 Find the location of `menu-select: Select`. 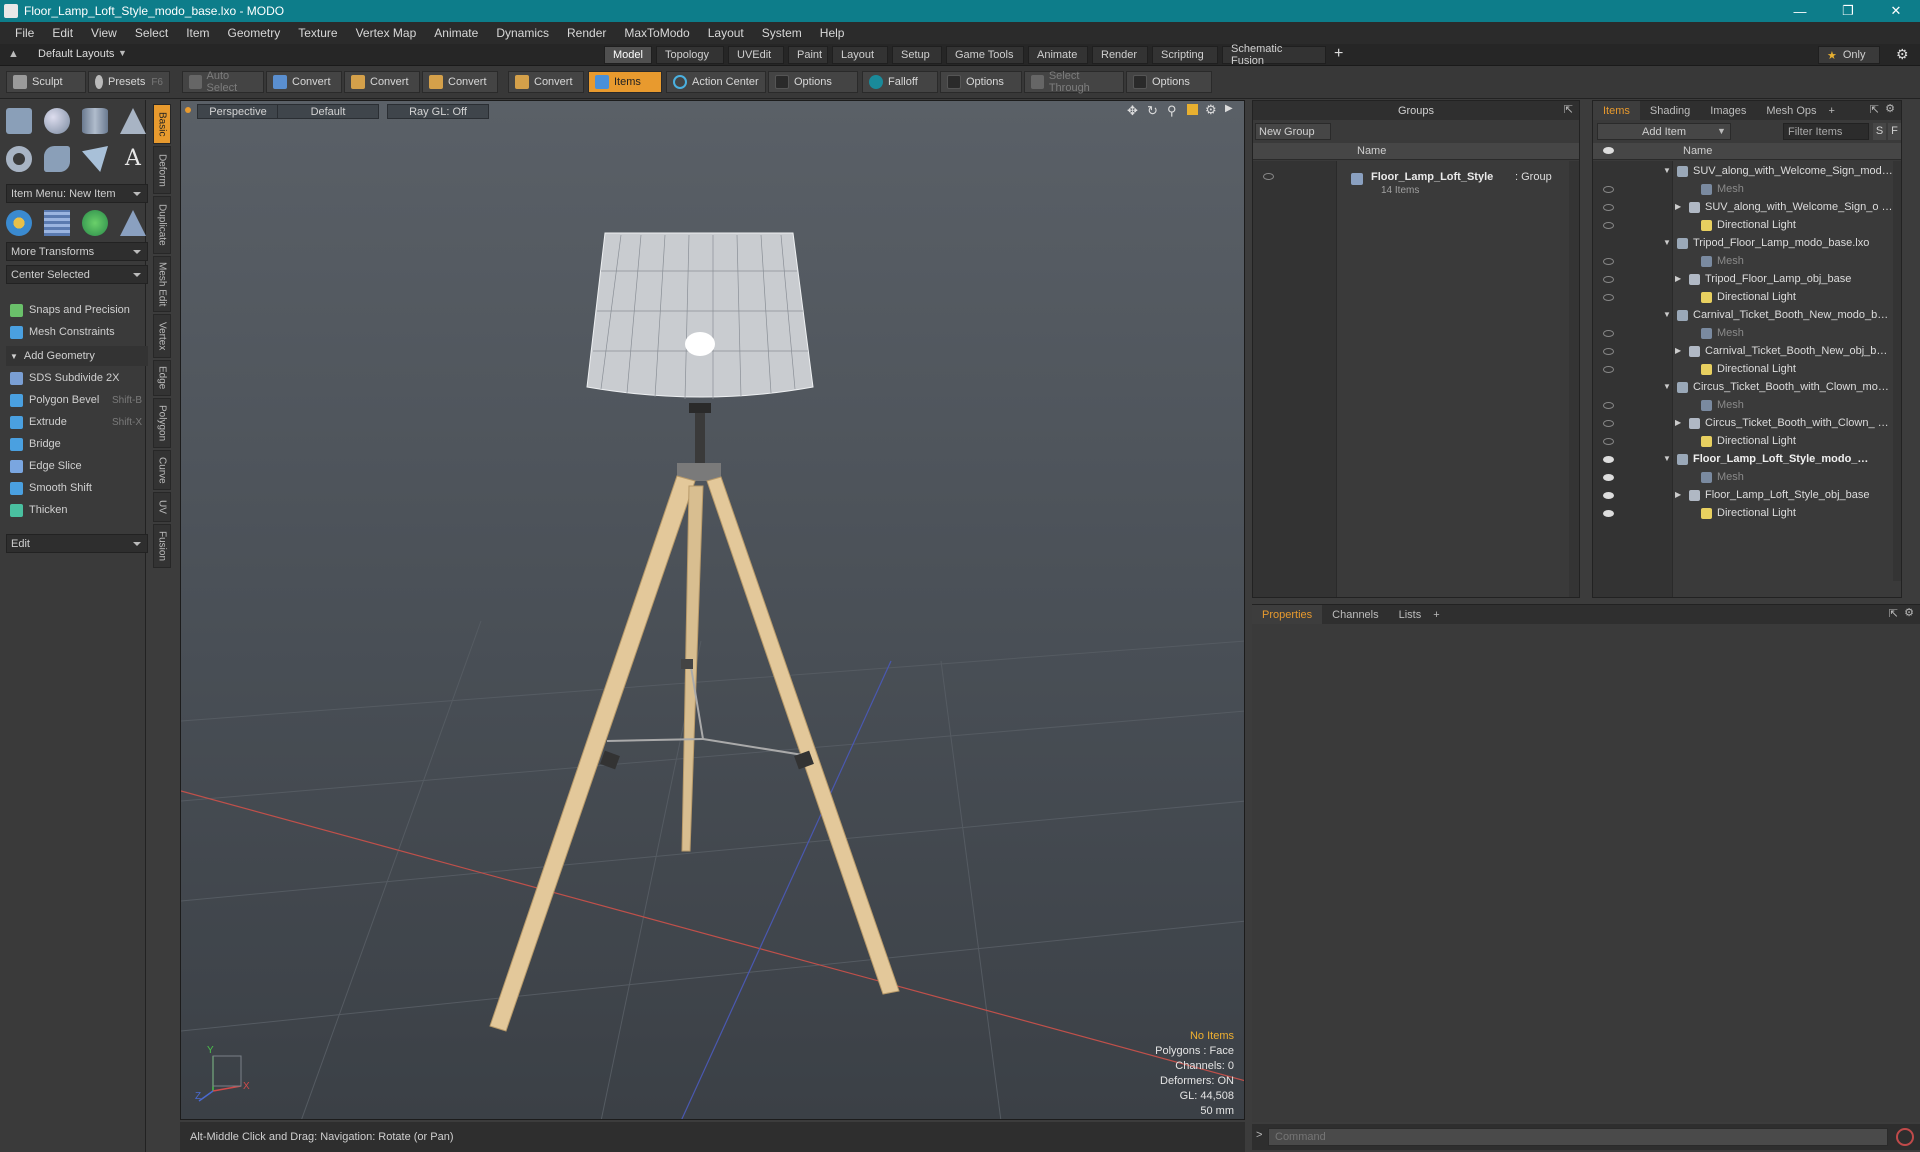

menu-select: Select is located at coordinates (151, 33).